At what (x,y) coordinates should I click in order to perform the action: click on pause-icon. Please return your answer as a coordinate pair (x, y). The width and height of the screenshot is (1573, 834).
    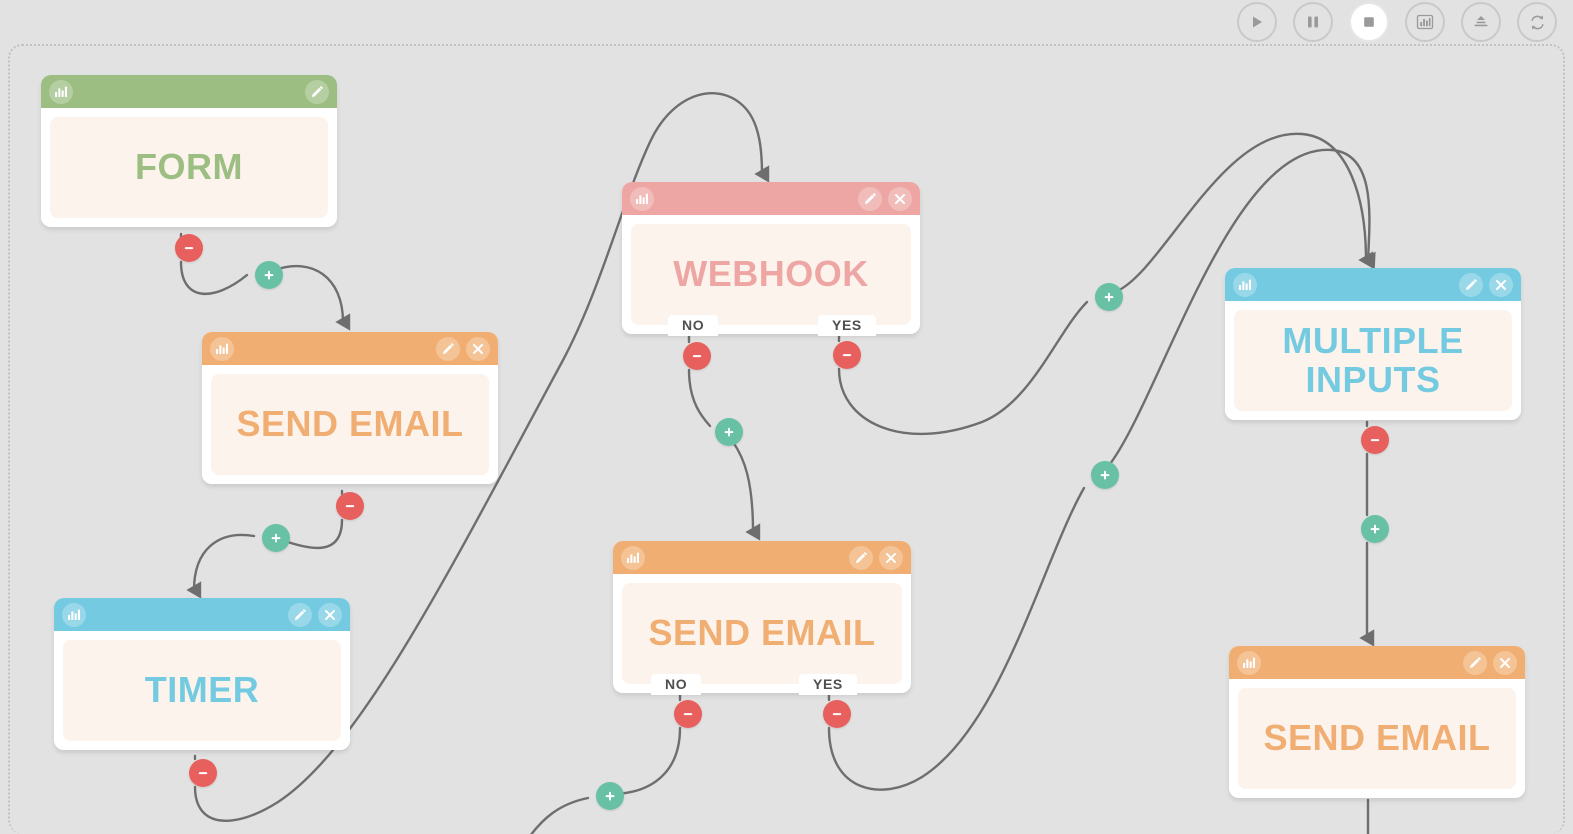
    Looking at the image, I should click on (1313, 22).